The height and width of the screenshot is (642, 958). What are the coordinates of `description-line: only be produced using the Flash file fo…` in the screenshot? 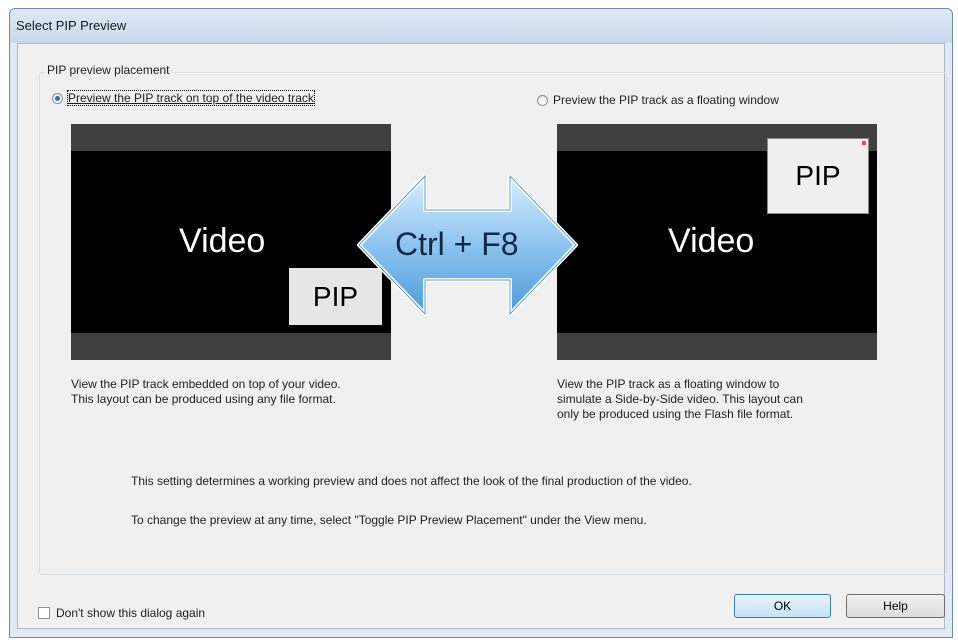 It's located at (675, 414).